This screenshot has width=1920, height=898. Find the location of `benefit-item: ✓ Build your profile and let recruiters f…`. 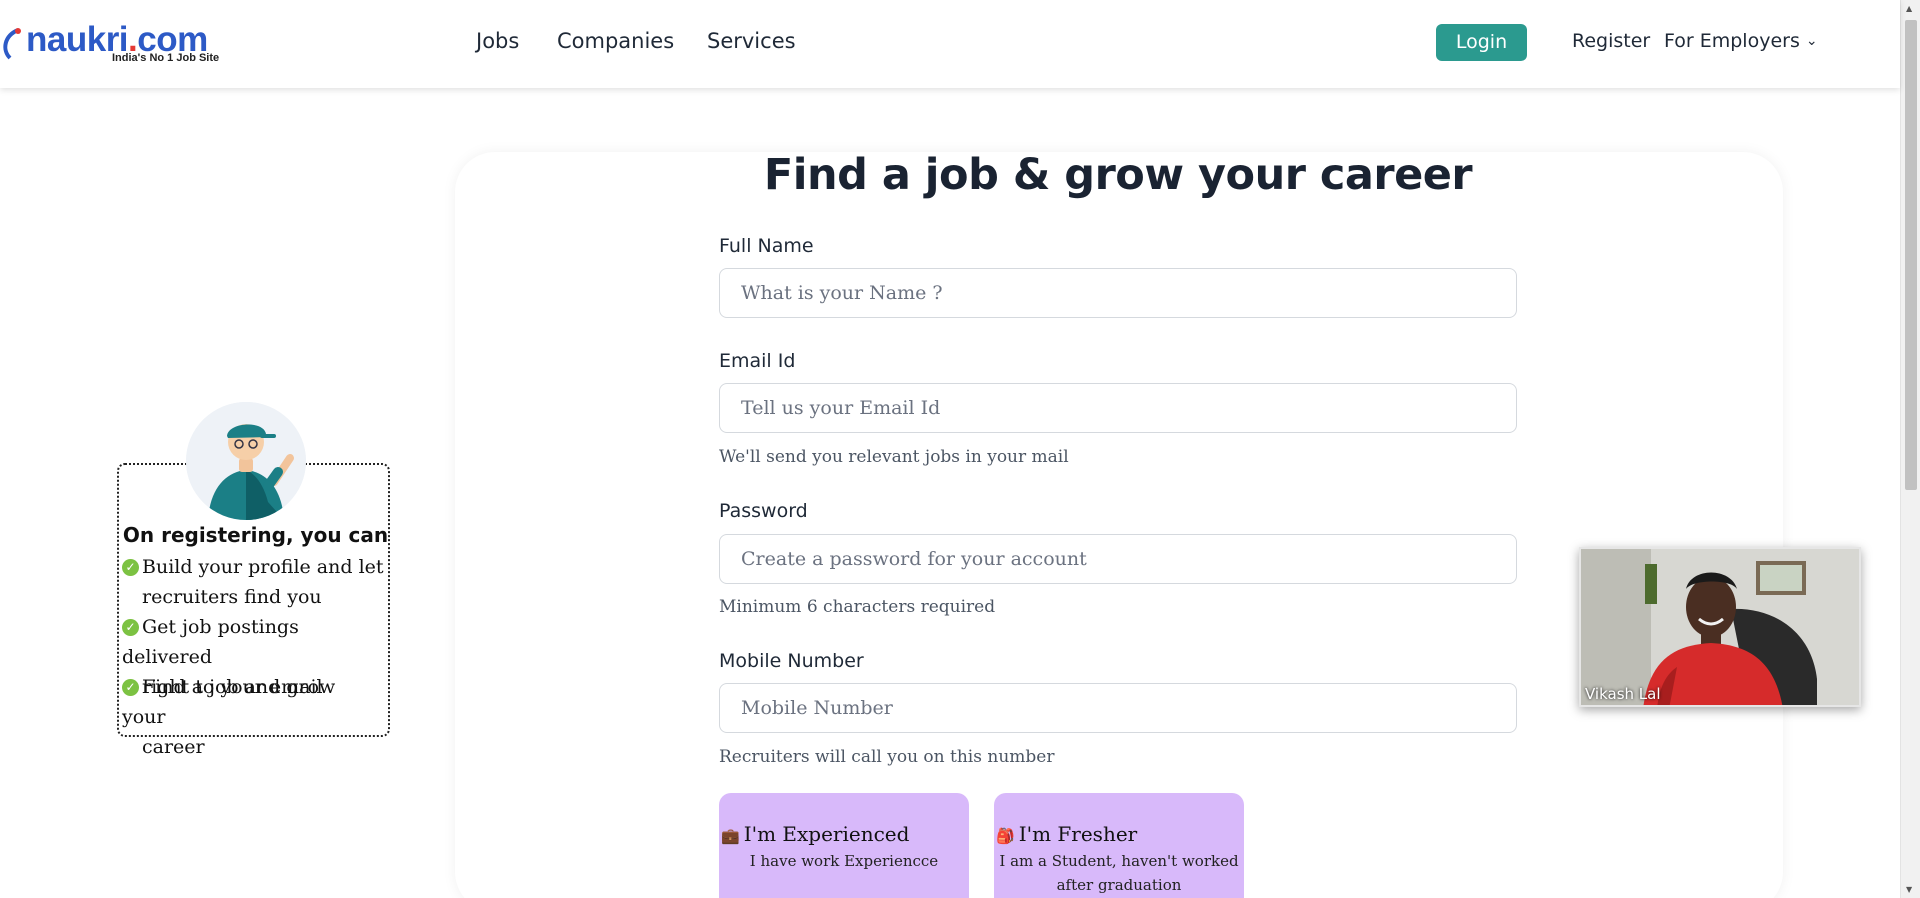

benefit-item: ✓ Build your profile and let recruiters f… is located at coordinates (253, 582).